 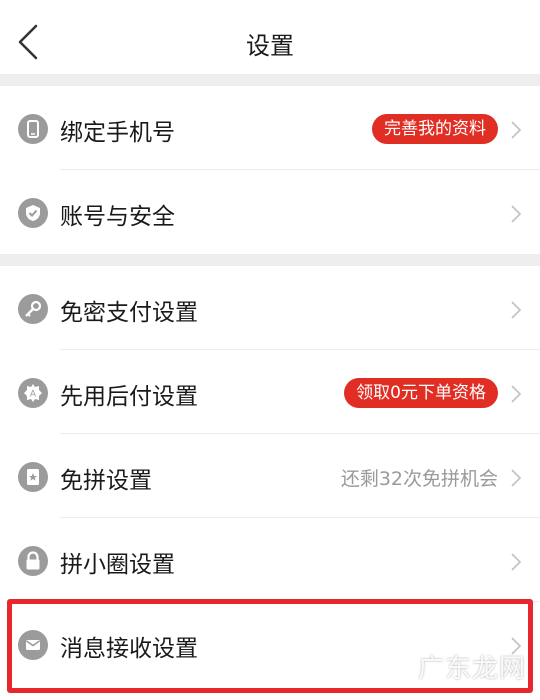 I want to click on header-bar: 设置, so click(x=270, y=37).